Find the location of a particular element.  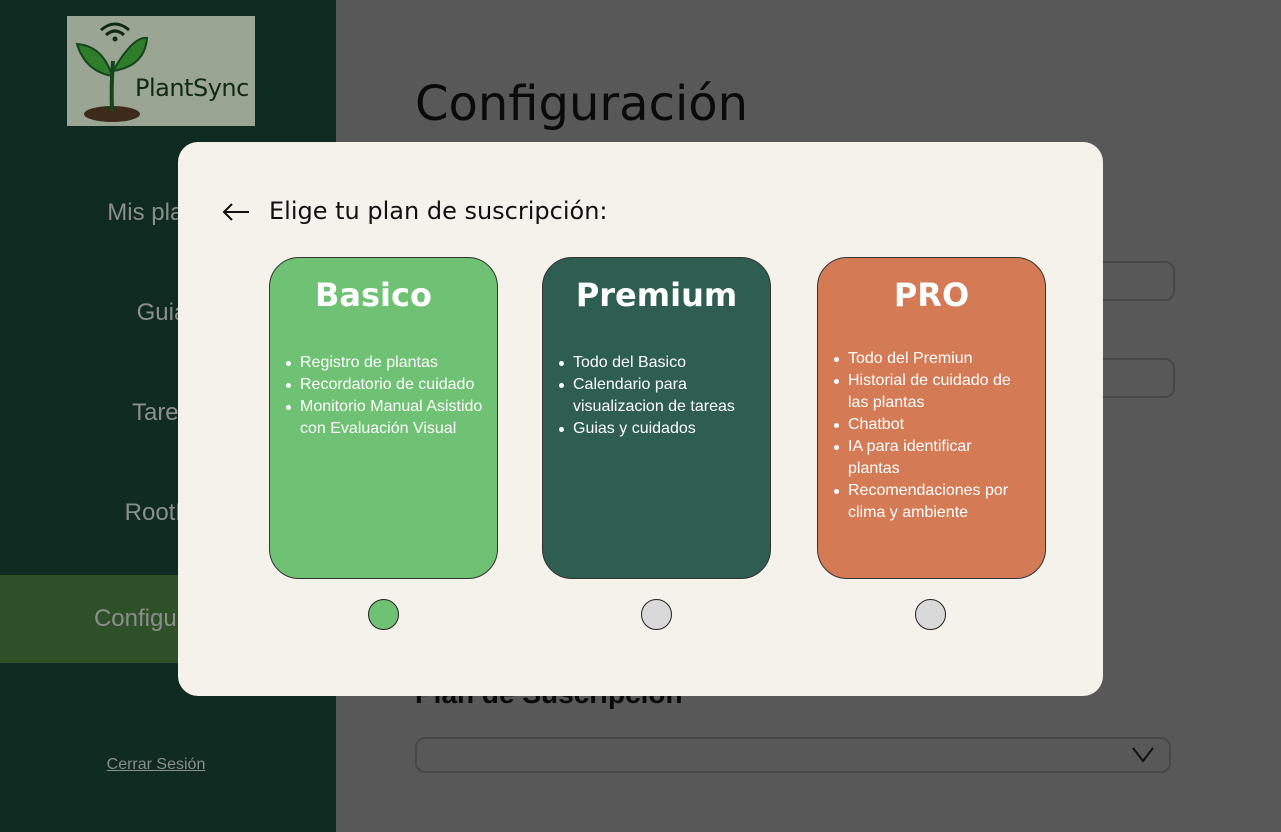

page-title: Configuración is located at coordinates (582, 104).